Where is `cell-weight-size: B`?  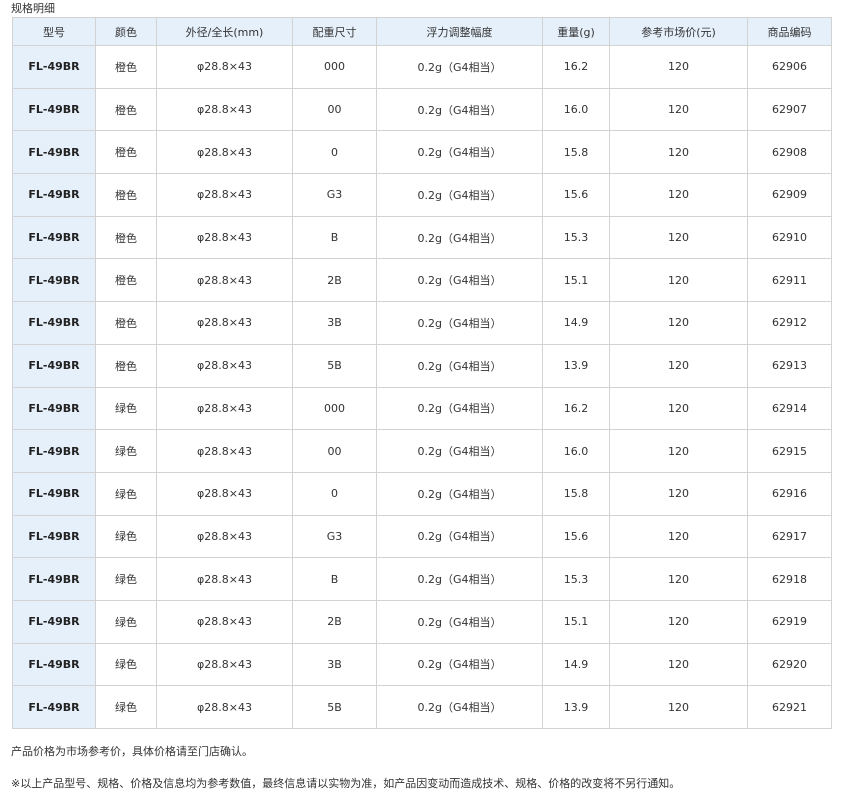 cell-weight-size: B is located at coordinates (334, 579).